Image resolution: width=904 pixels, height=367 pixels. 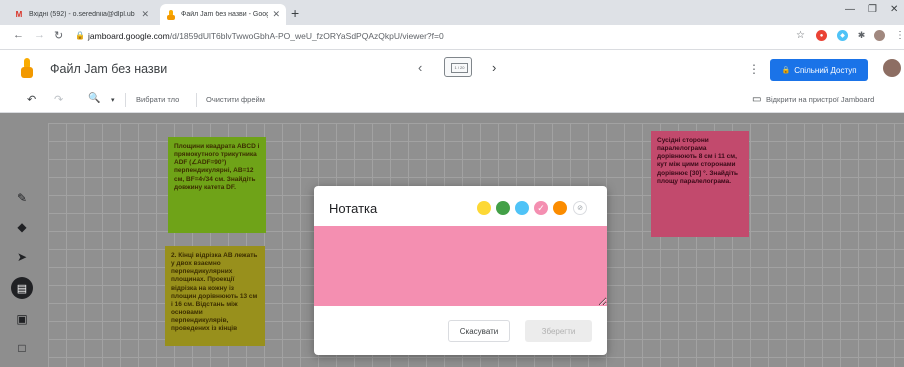 I want to click on forward-icon: →, so click(x=39, y=35).